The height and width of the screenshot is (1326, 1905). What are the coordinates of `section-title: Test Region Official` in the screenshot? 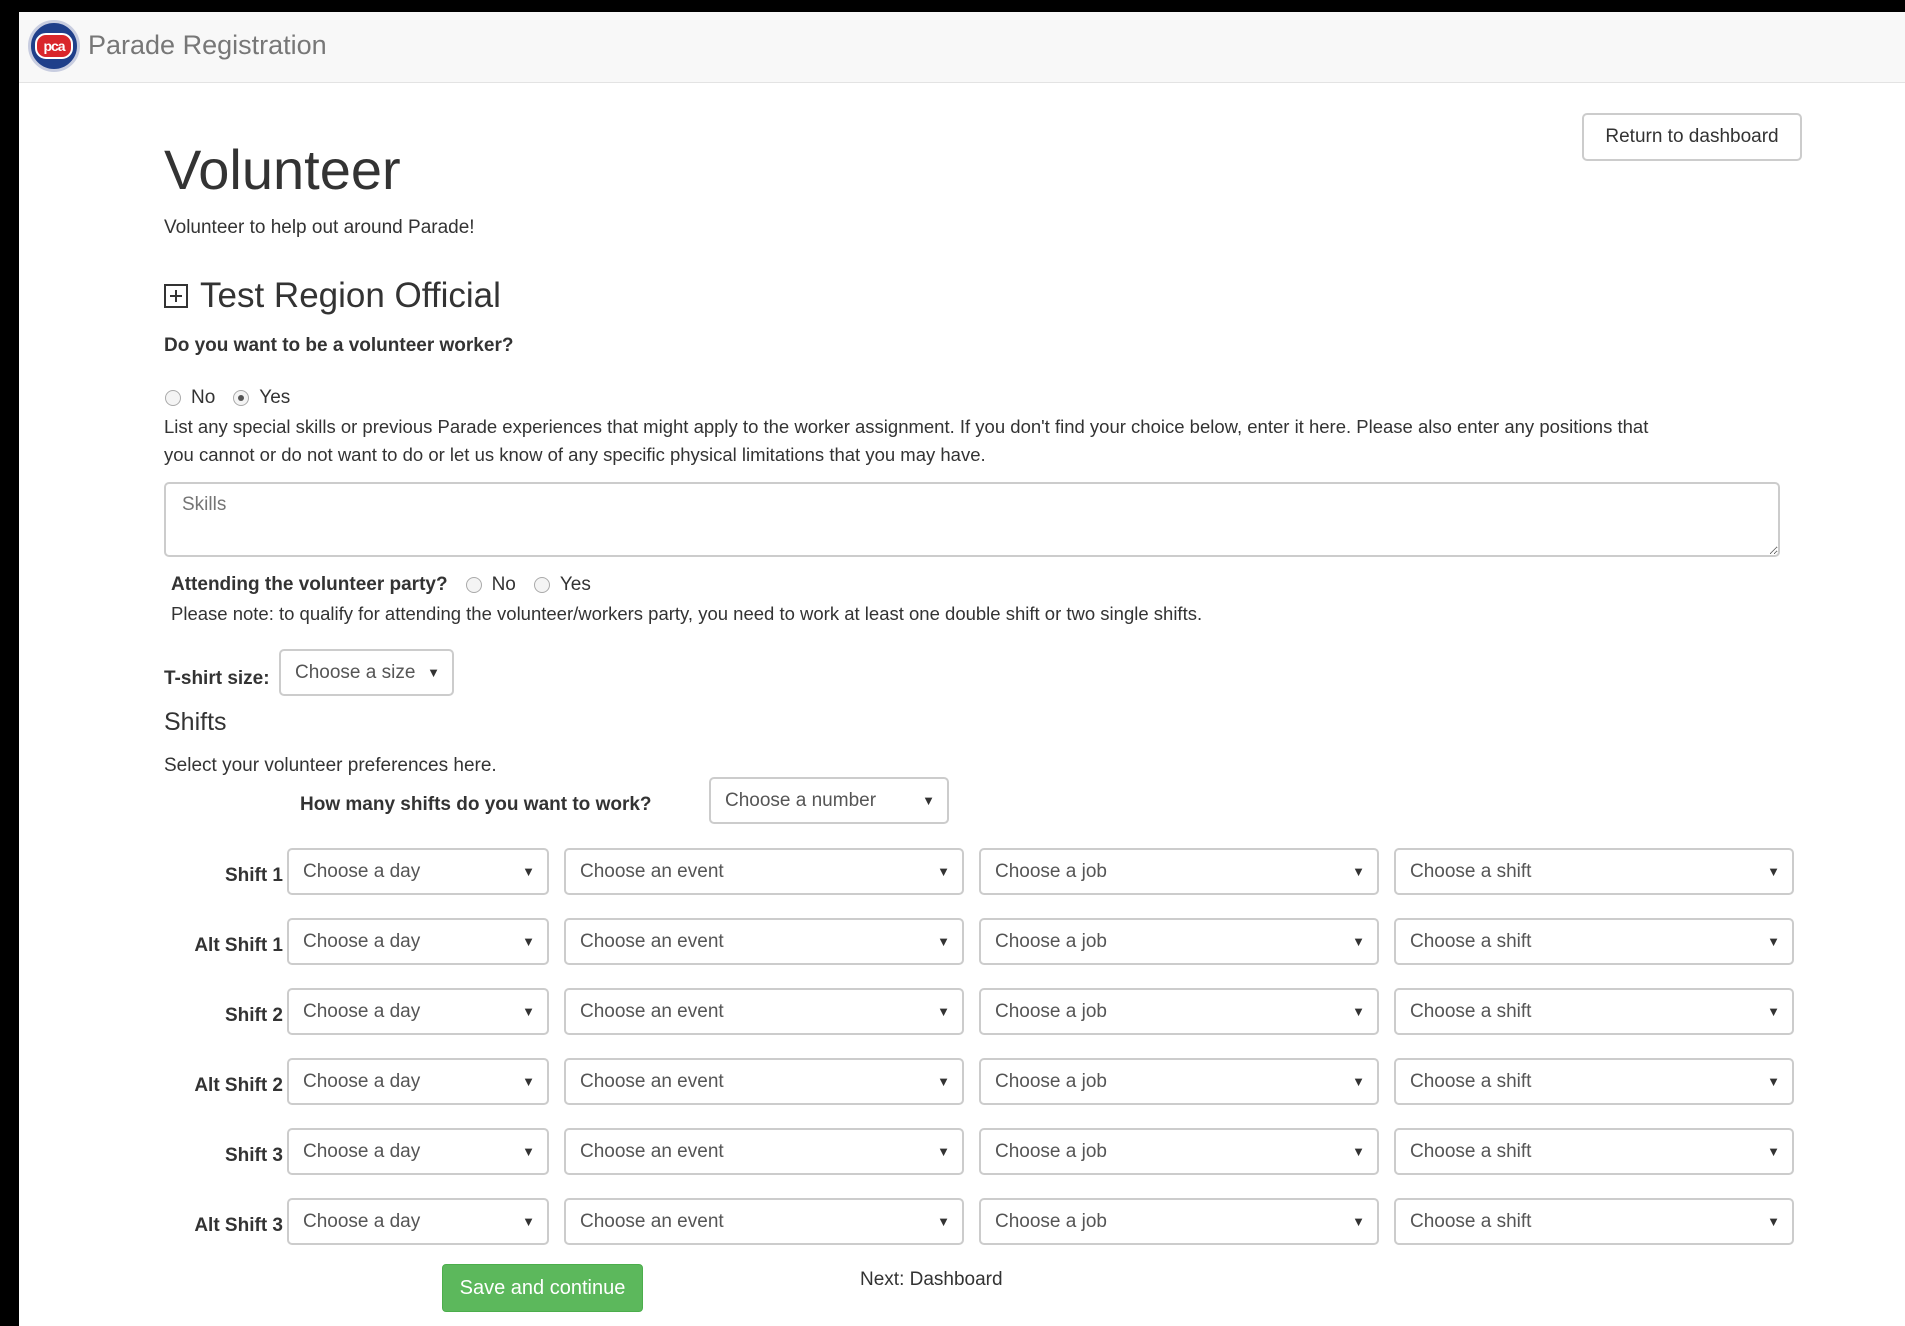 It's located at (350, 295).